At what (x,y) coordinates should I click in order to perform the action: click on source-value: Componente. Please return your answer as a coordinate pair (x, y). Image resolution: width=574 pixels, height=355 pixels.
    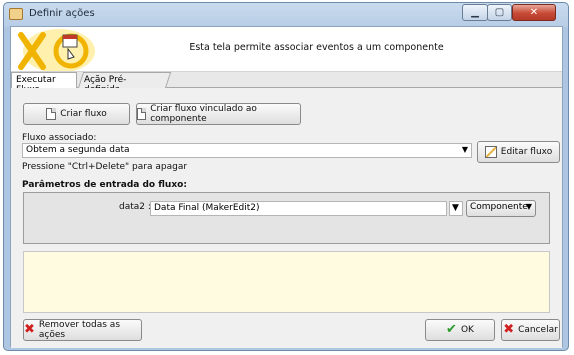
    Looking at the image, I should click on (499, 207).